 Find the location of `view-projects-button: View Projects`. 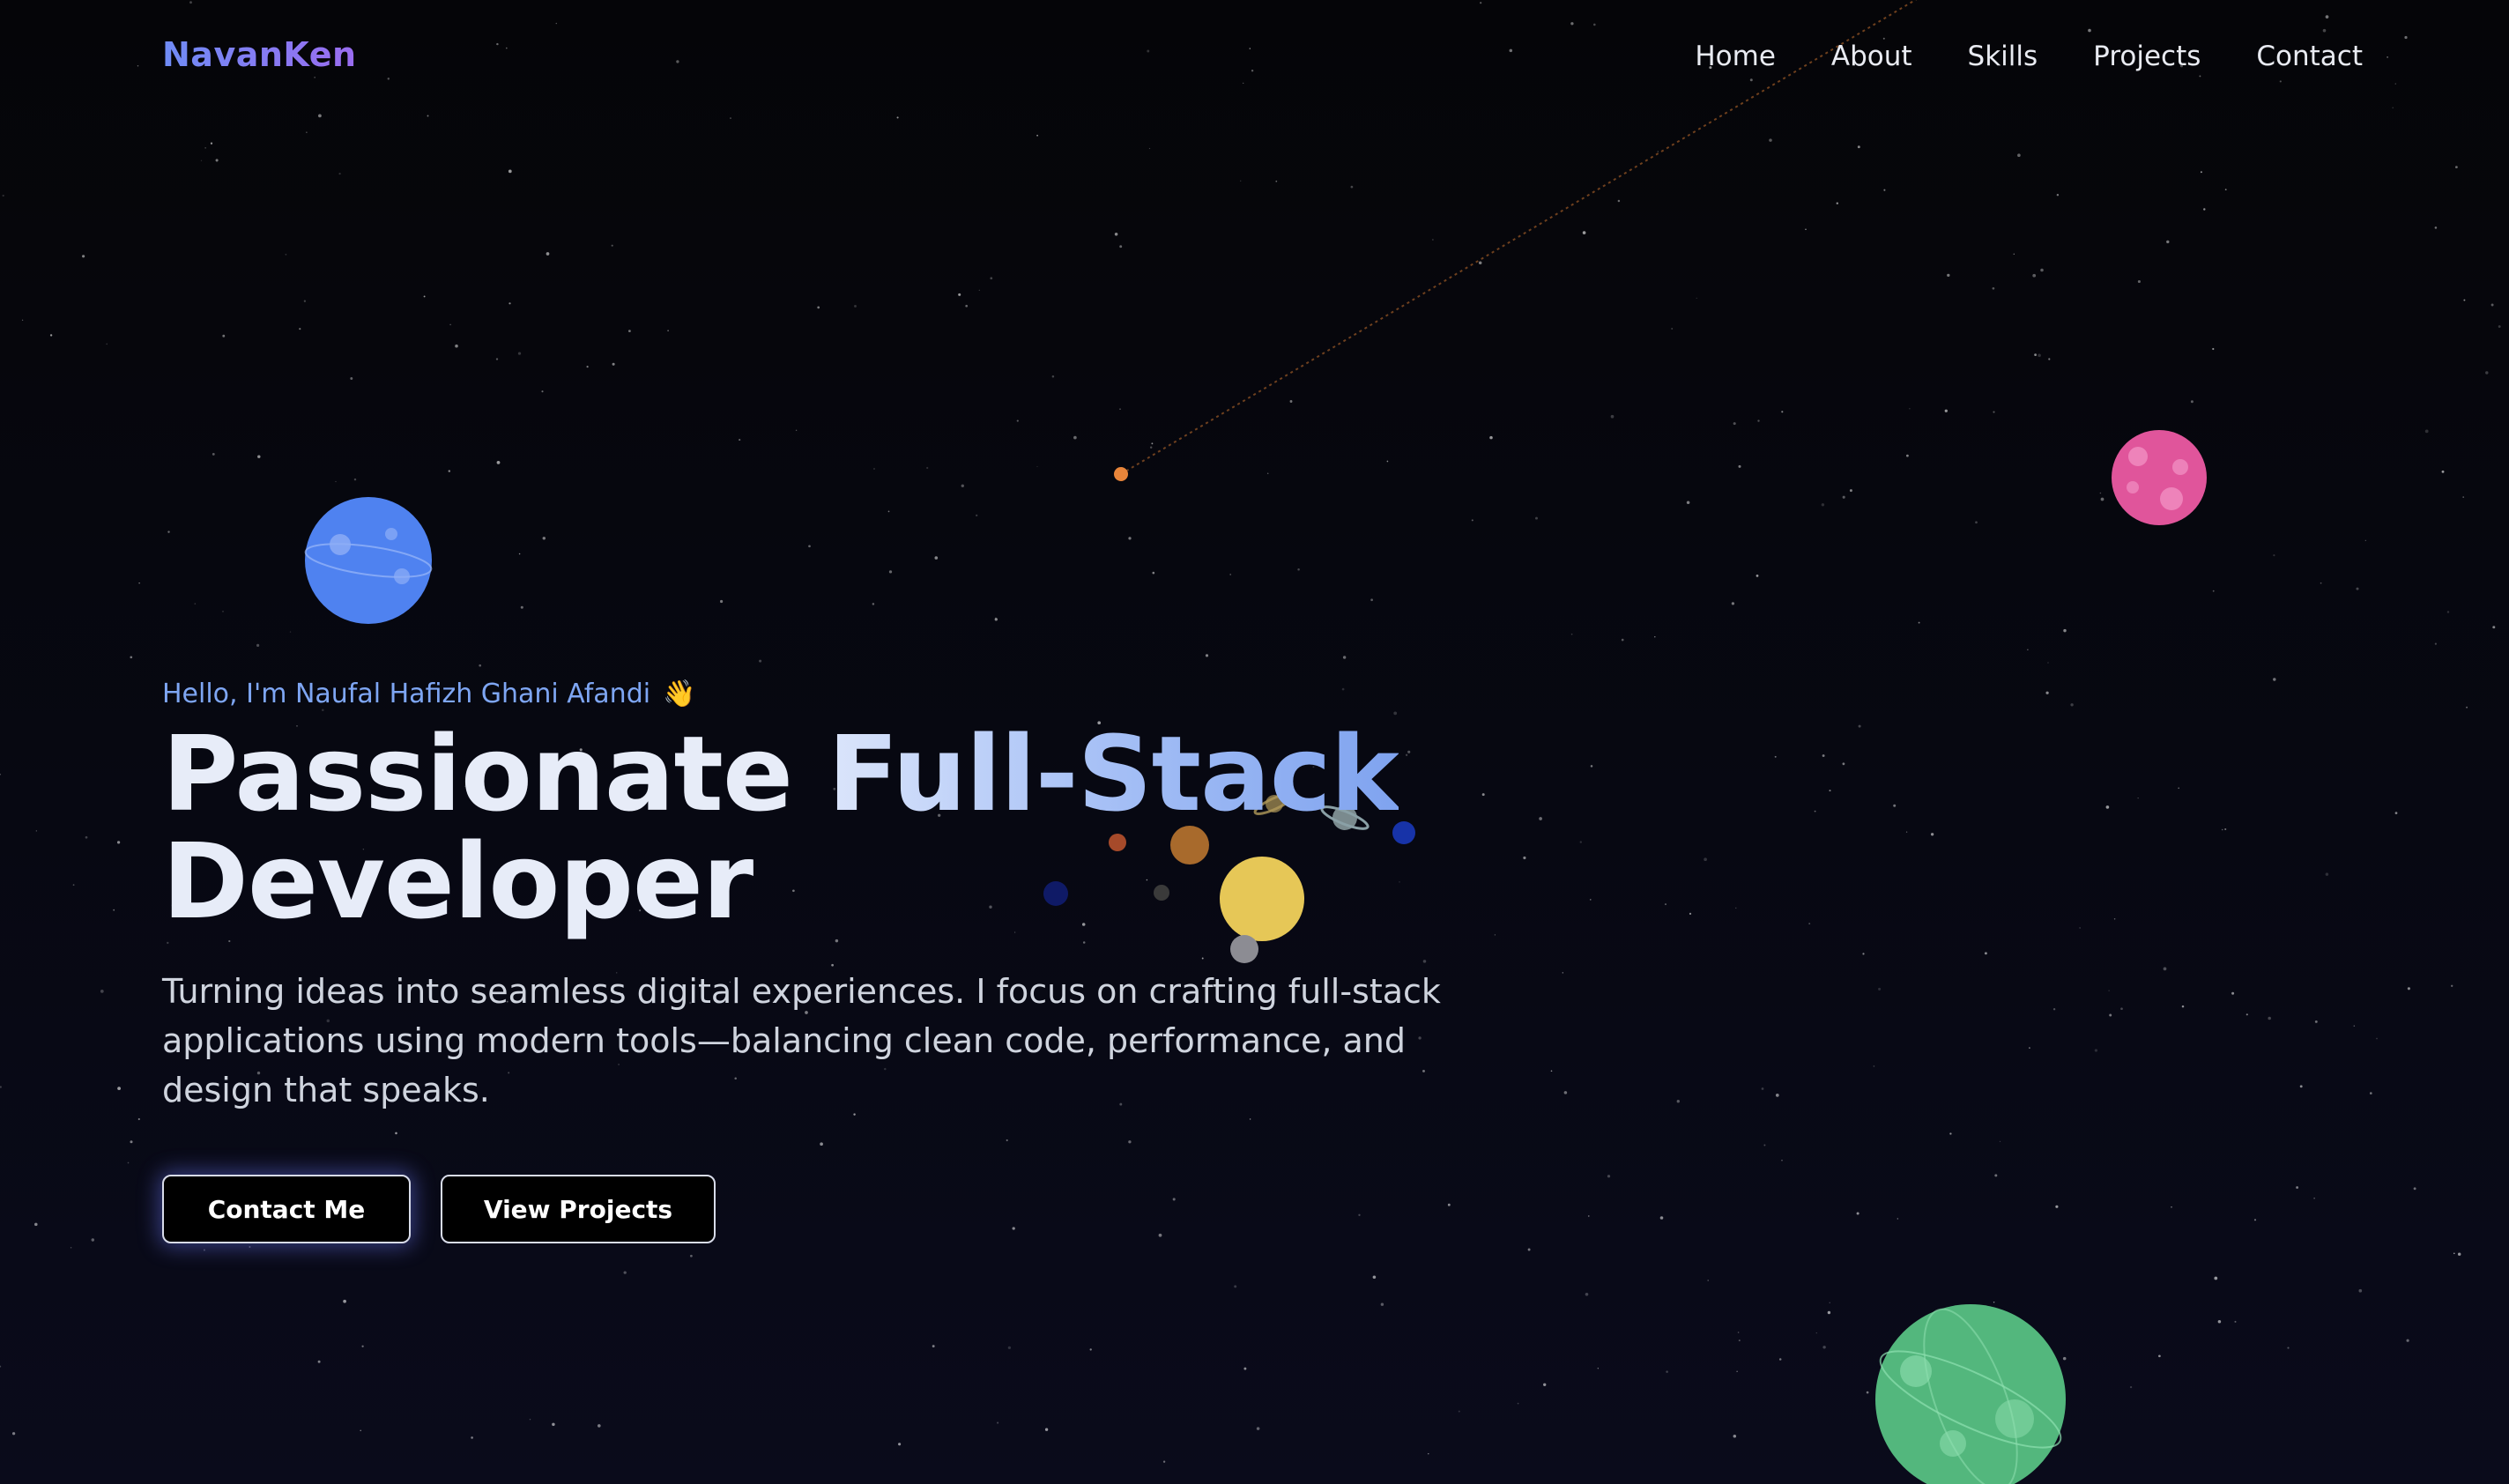

view-projects-button: View Projects is located at coordinates (578, 1209).